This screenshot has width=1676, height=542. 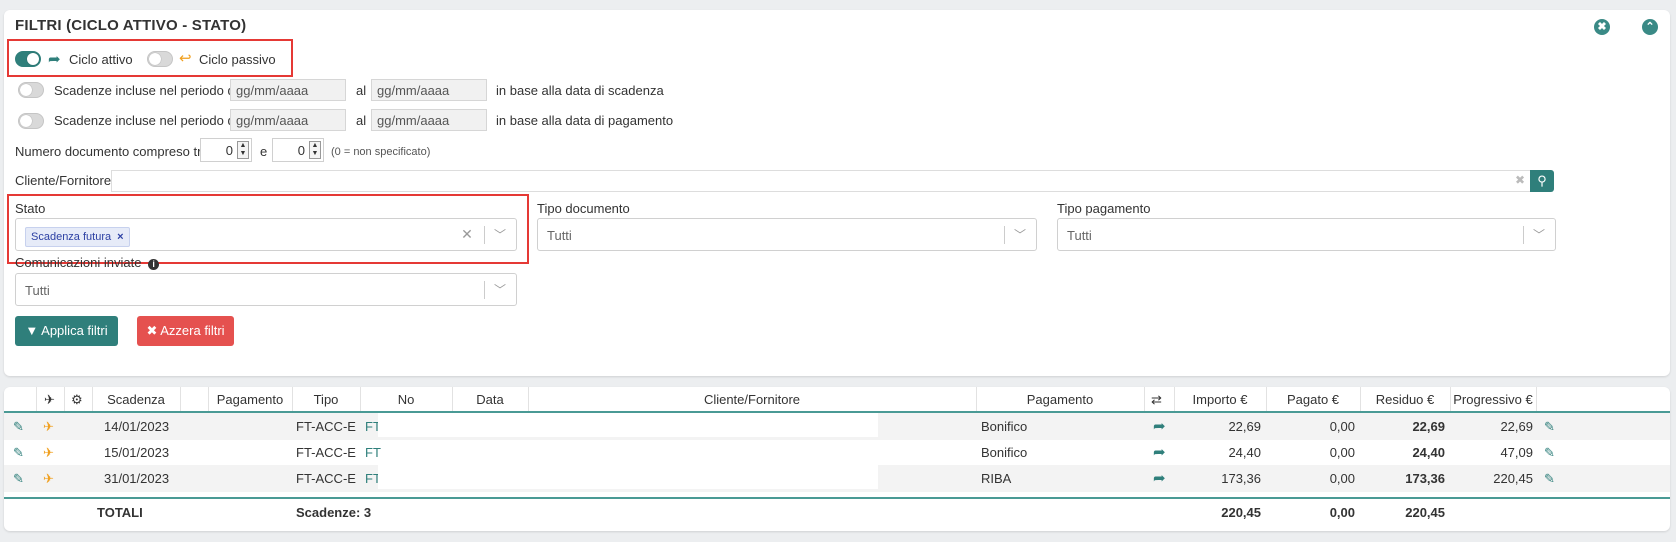 I want to click on col-residuo: Residuo €, so click(x=1405, y=399).